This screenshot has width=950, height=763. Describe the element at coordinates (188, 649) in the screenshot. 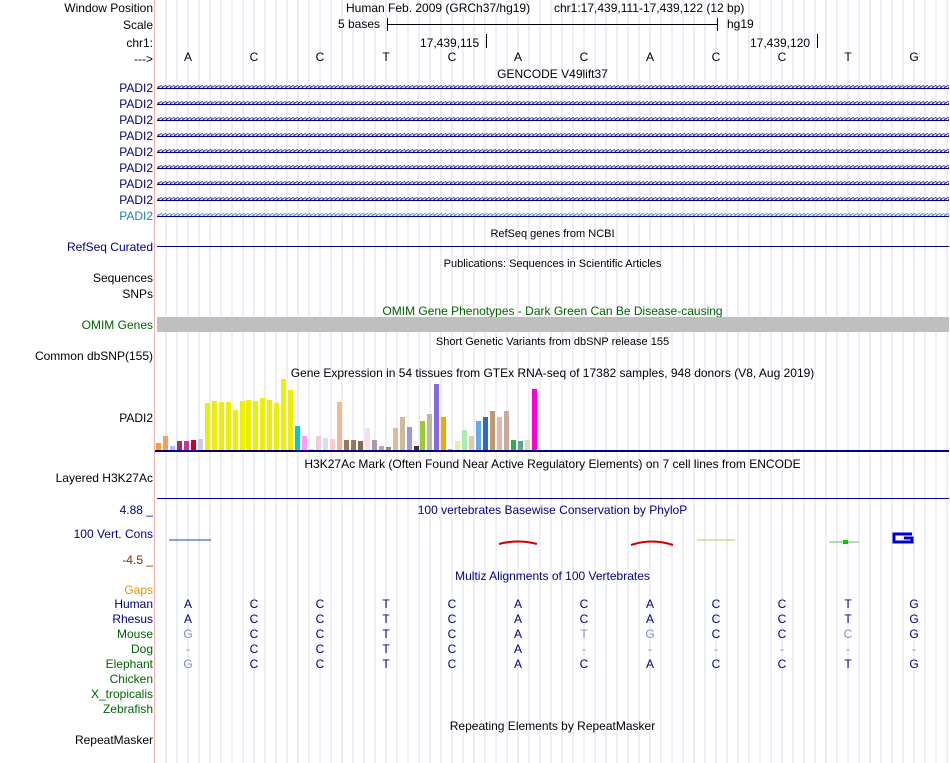

I see `alignment-base: -` at that location.